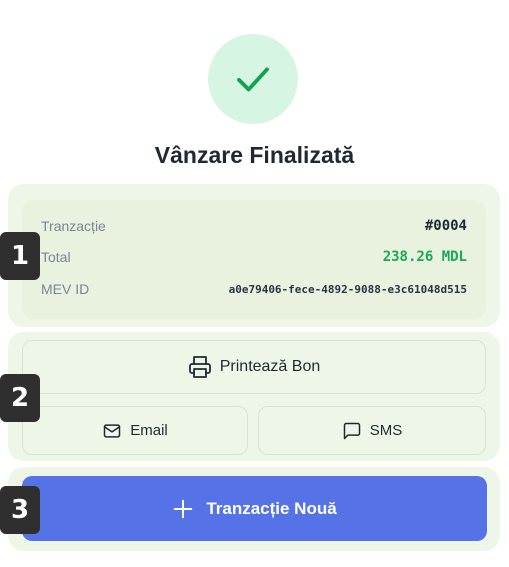 The image size is (509, 567). What do you see at coordinates (183, 509) in the screenshot?
I see `plus-icon` at bounding box center [183, 509].